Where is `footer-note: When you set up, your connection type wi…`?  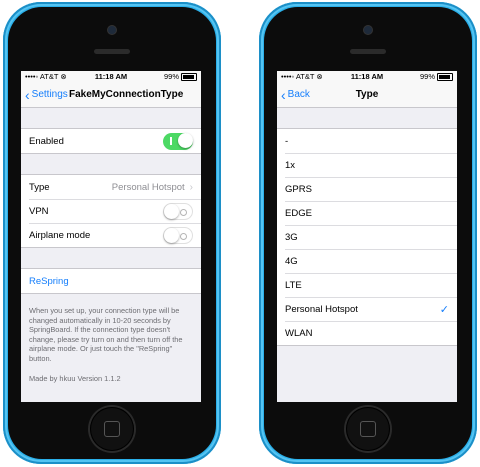
footer-note: When you set up, your connection type wi… is located at coordinates (111, 338).